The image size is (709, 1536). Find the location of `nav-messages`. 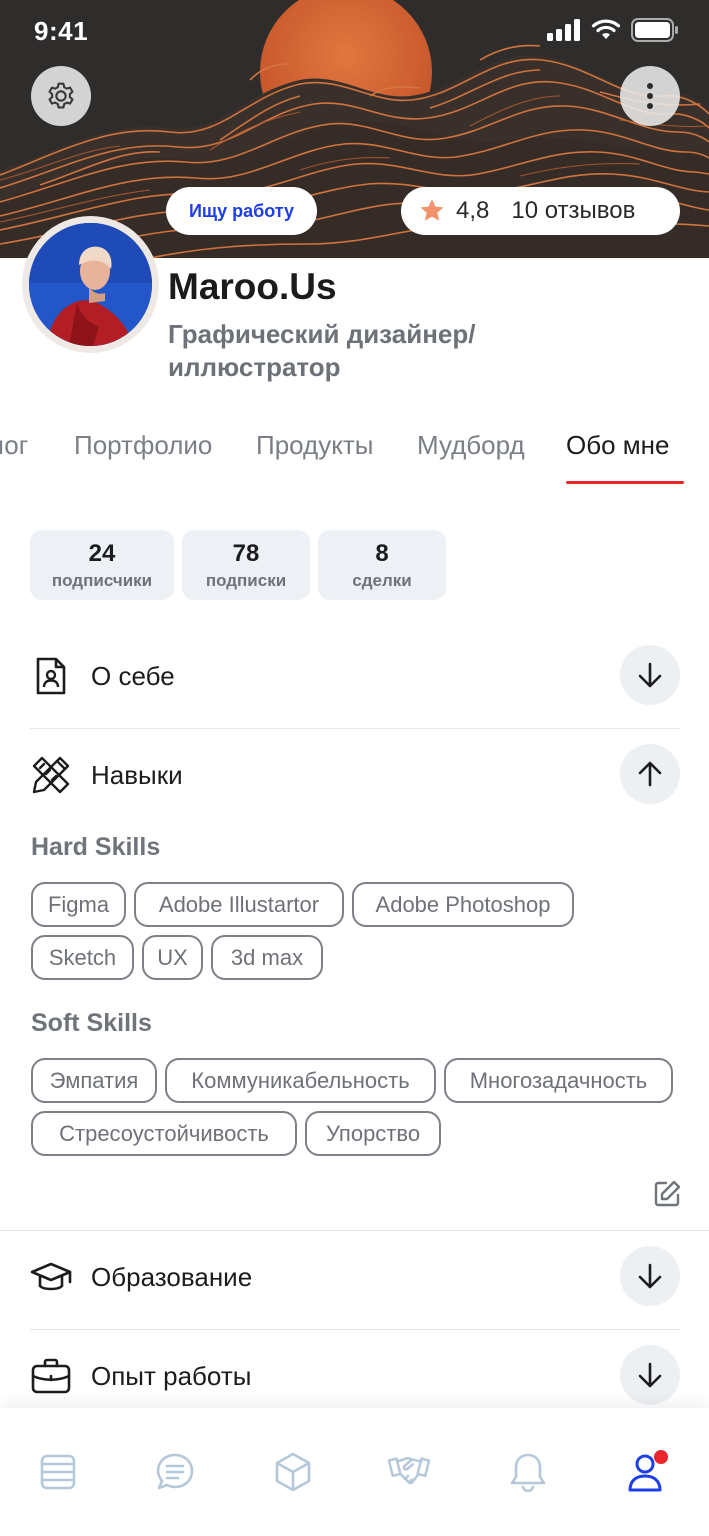

nav-messages is located at coordinates (175, 1472).